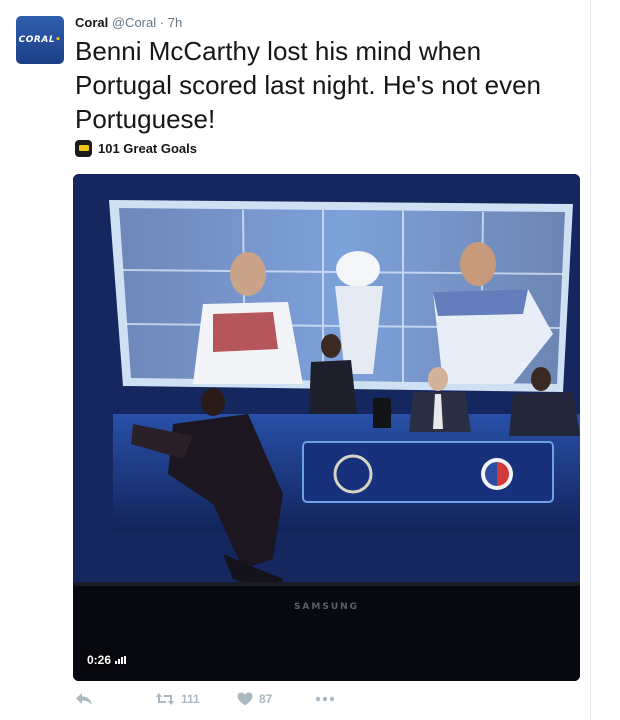 The height and width of the screenshot is (720, 620). What do you see at coordinates (254, 699) in the screenshot?
I see `like-button: 87` at bounding box center [254, 699].